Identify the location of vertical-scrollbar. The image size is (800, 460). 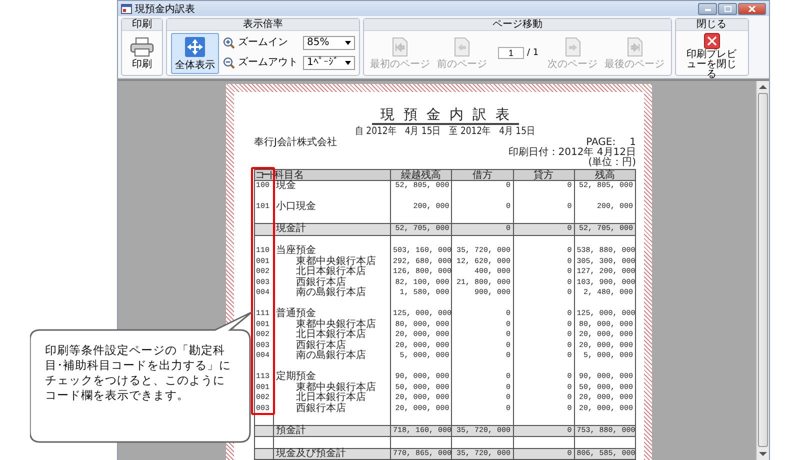
(762, 270).